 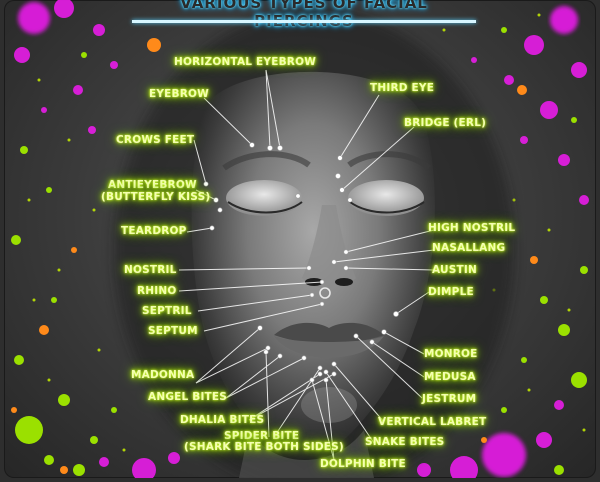 What do you see at coordinates (469, 248) in the screenshot?
I see `label-nasallang: NASALLANG` at bounding box center [469, 248].